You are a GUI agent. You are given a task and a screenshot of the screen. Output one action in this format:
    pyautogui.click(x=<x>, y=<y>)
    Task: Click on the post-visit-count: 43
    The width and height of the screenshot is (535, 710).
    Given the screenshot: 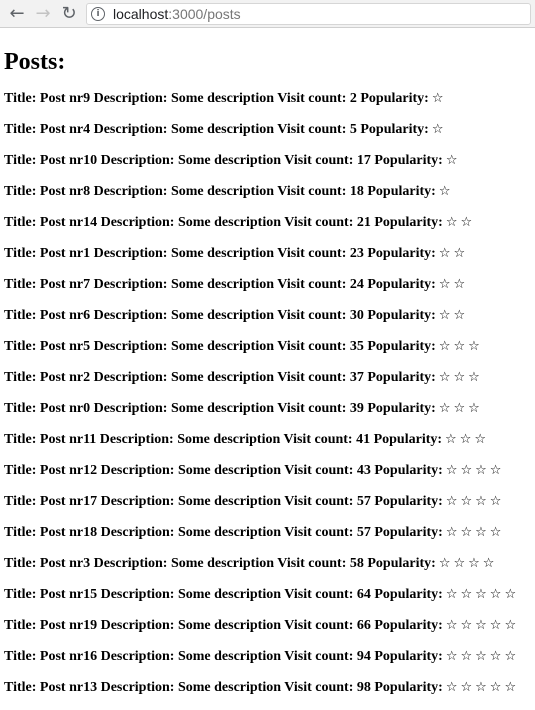 What is the action you would take?
    pyautogui.click(x=363, y=470)
    